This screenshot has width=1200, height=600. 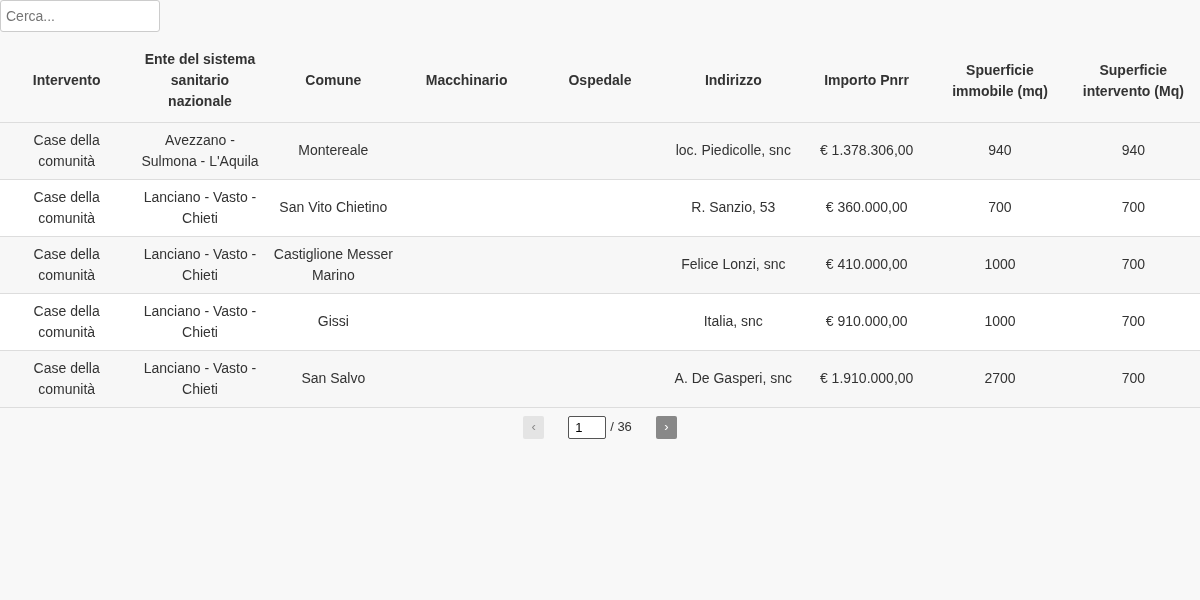 I want to click on table-cell: Castiglione Messer Marino, so click(x=333, y=264).